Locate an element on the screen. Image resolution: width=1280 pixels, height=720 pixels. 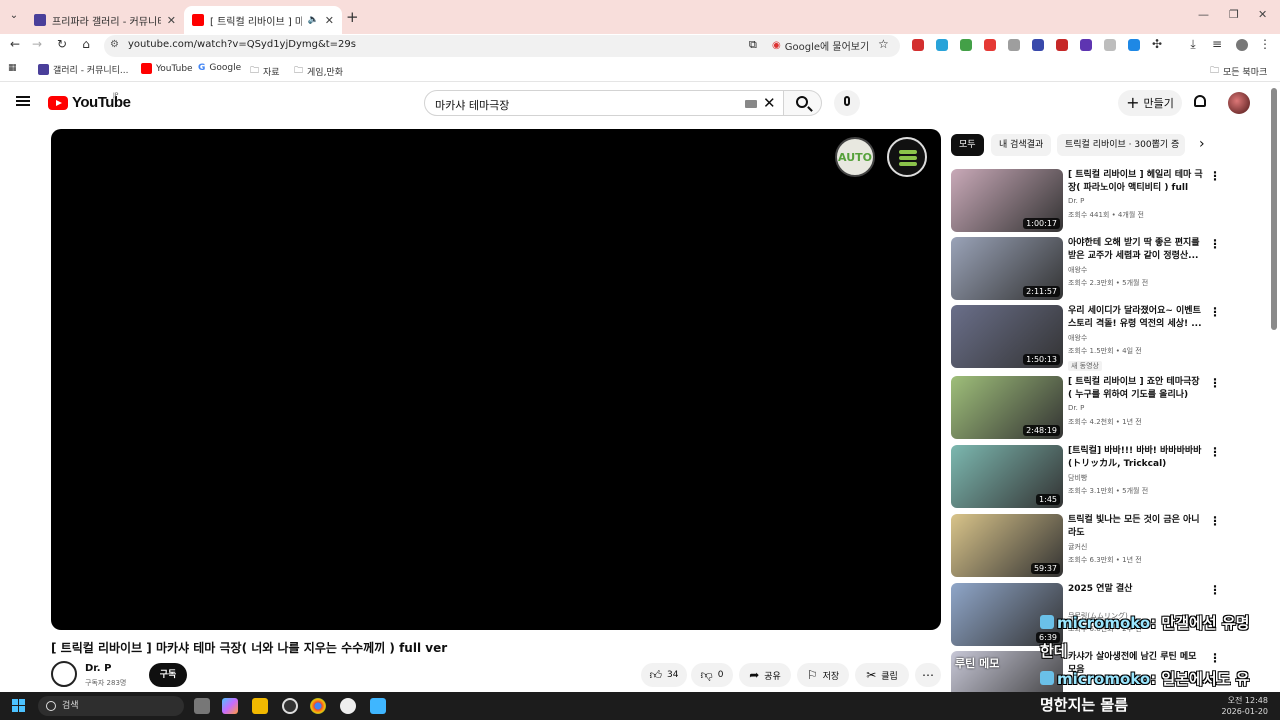
chip-topic: 트릭컬 리바이브 · 300뽑기 증 is located at coordinates (1121, 145).